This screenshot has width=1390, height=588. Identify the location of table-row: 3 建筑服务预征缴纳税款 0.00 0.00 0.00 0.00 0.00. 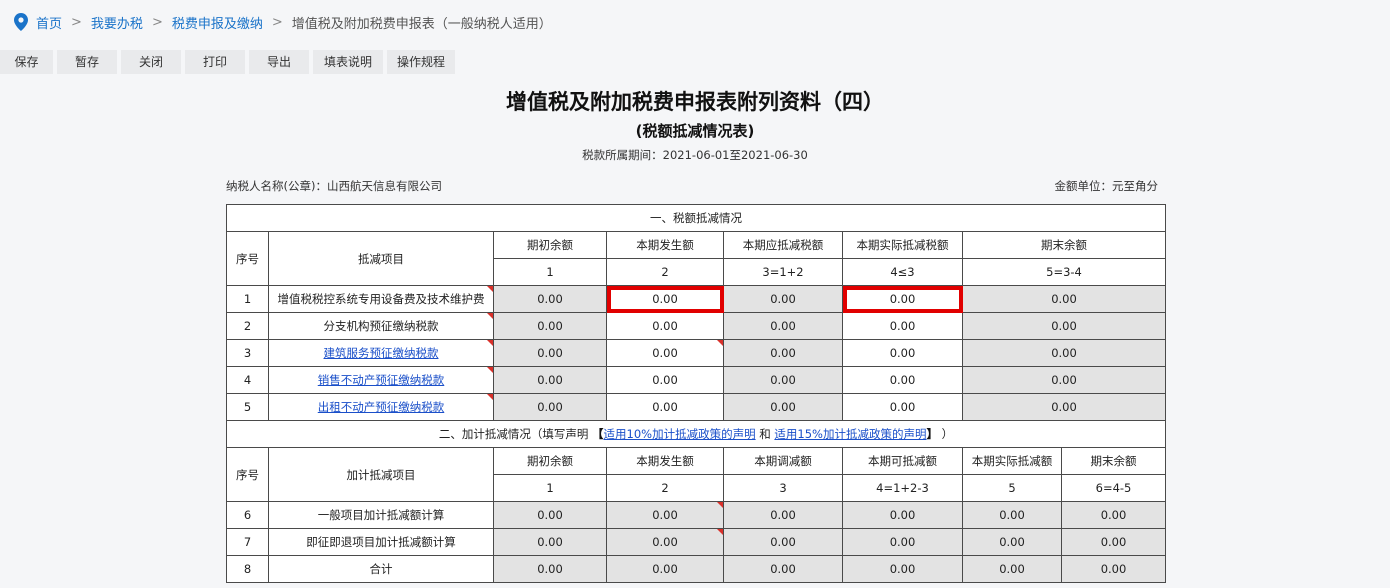
(696, 353).